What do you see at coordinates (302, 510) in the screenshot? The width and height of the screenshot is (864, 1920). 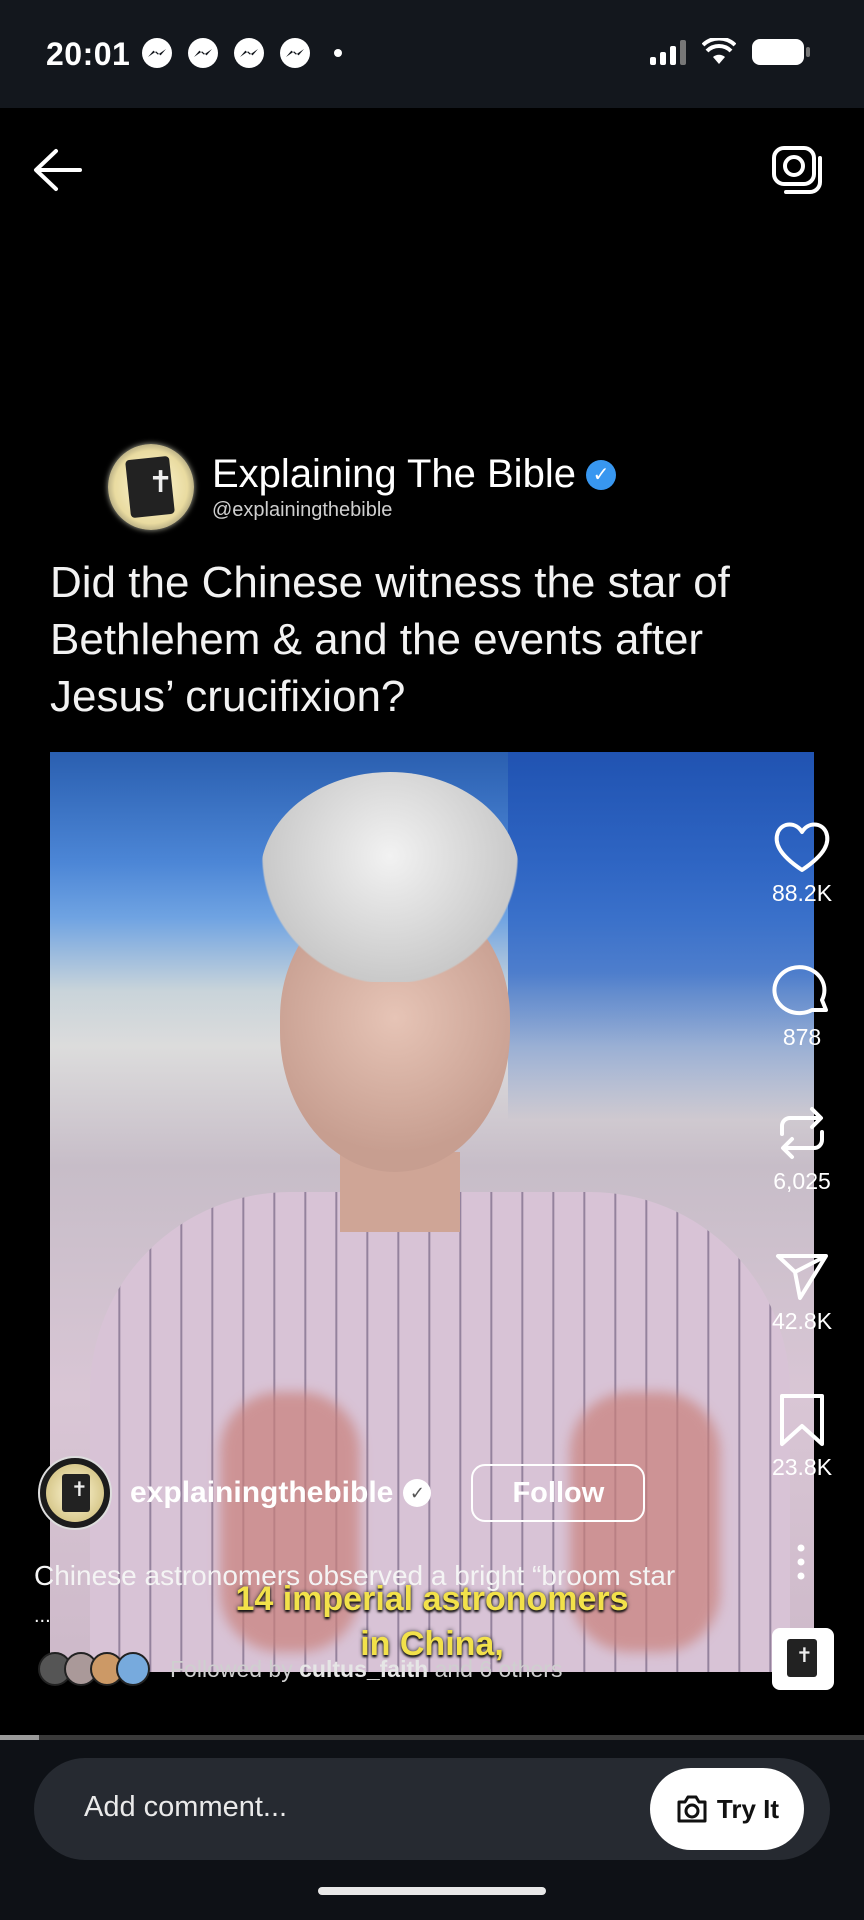 I see `post-author-handle: @explainingthebible` at bounding box center [302, 510].